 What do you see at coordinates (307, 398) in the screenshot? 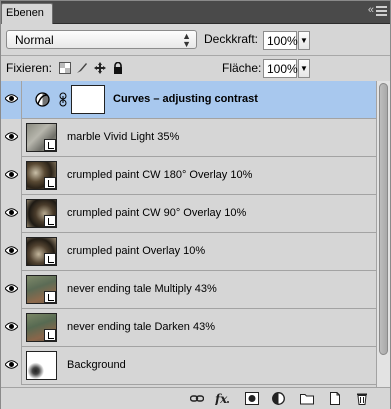
I see `new-group-icon` at bounding box center [307, 398].